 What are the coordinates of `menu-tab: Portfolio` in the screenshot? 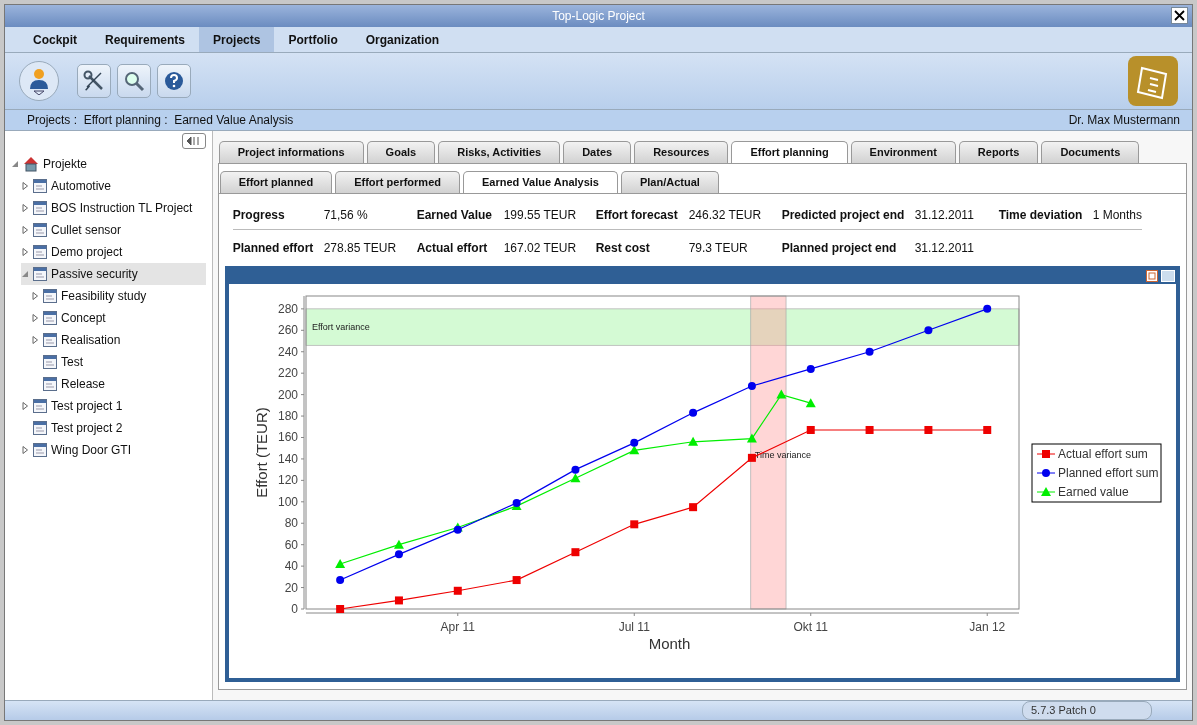 It's located at (313, 39).